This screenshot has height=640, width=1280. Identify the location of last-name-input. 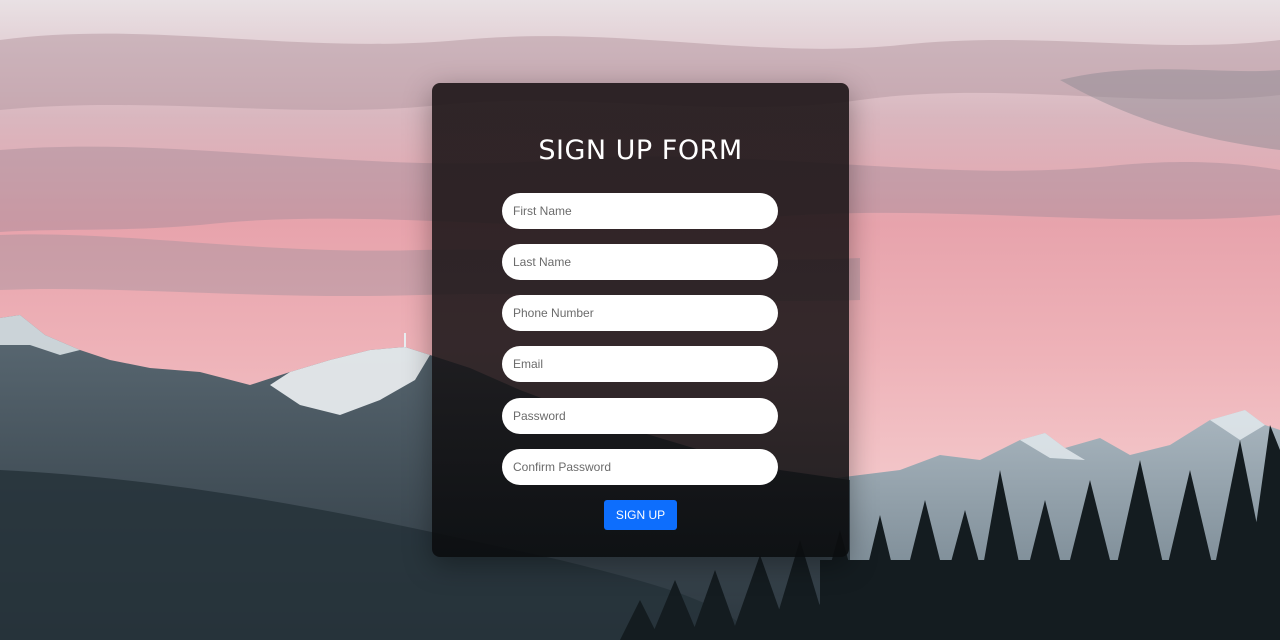
(640, 262).